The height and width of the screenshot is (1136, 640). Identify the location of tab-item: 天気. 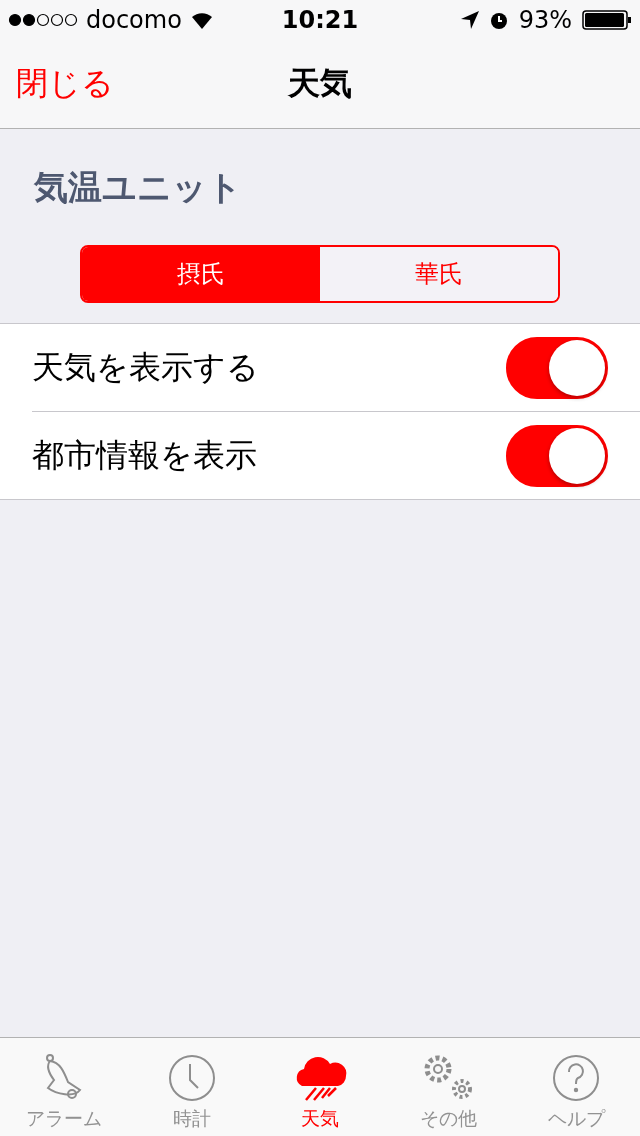
(320, 1087).